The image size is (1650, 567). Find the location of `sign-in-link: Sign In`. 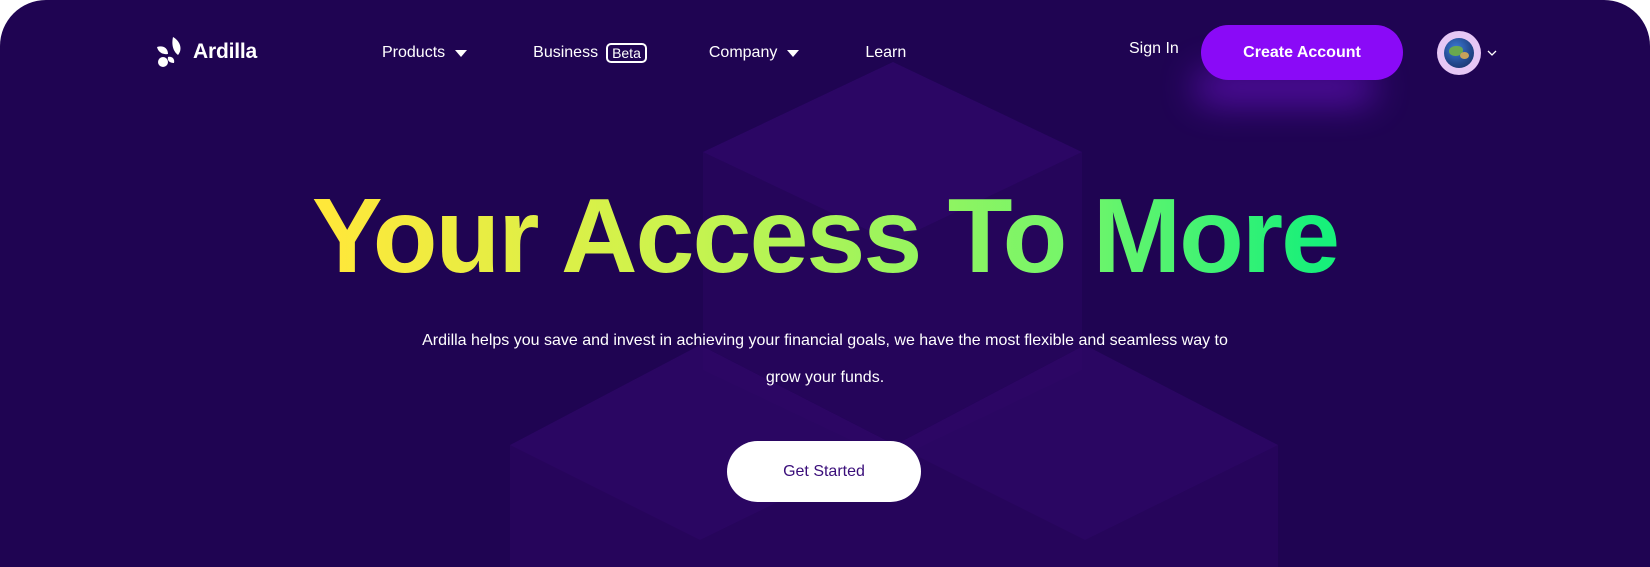

sign-in-link: Sign In is located at coordinates (1154, 49).